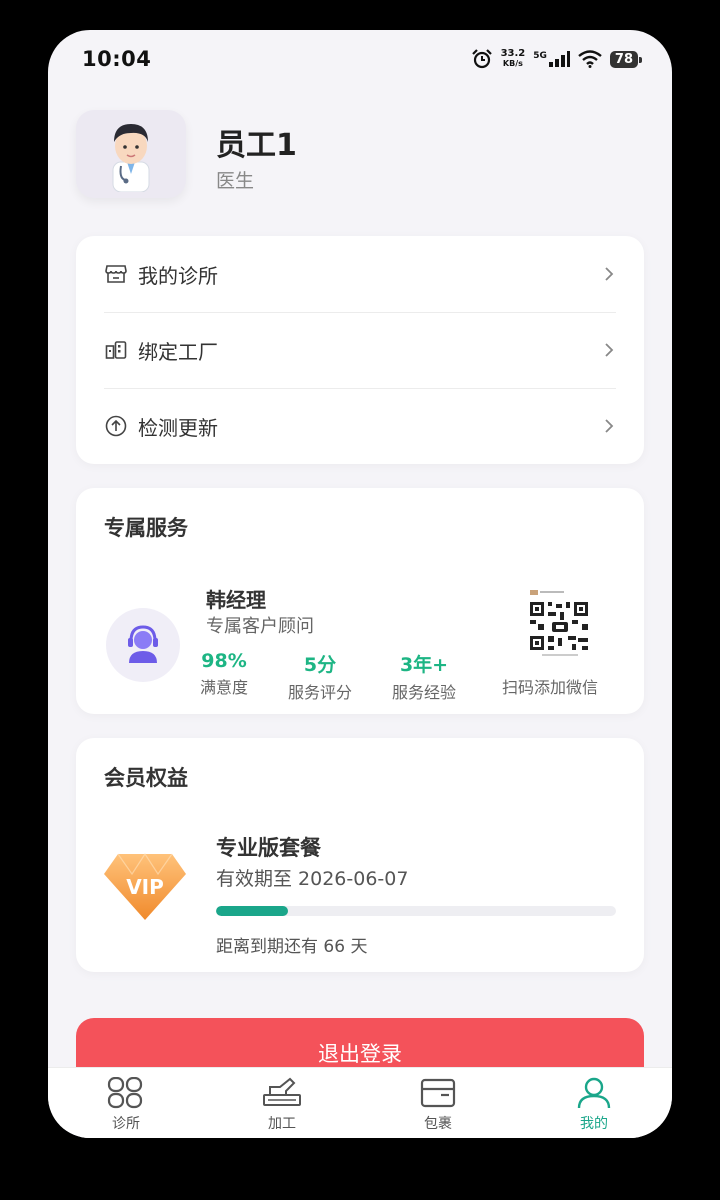  I want to click on wifi-icon, so click(590, 59).